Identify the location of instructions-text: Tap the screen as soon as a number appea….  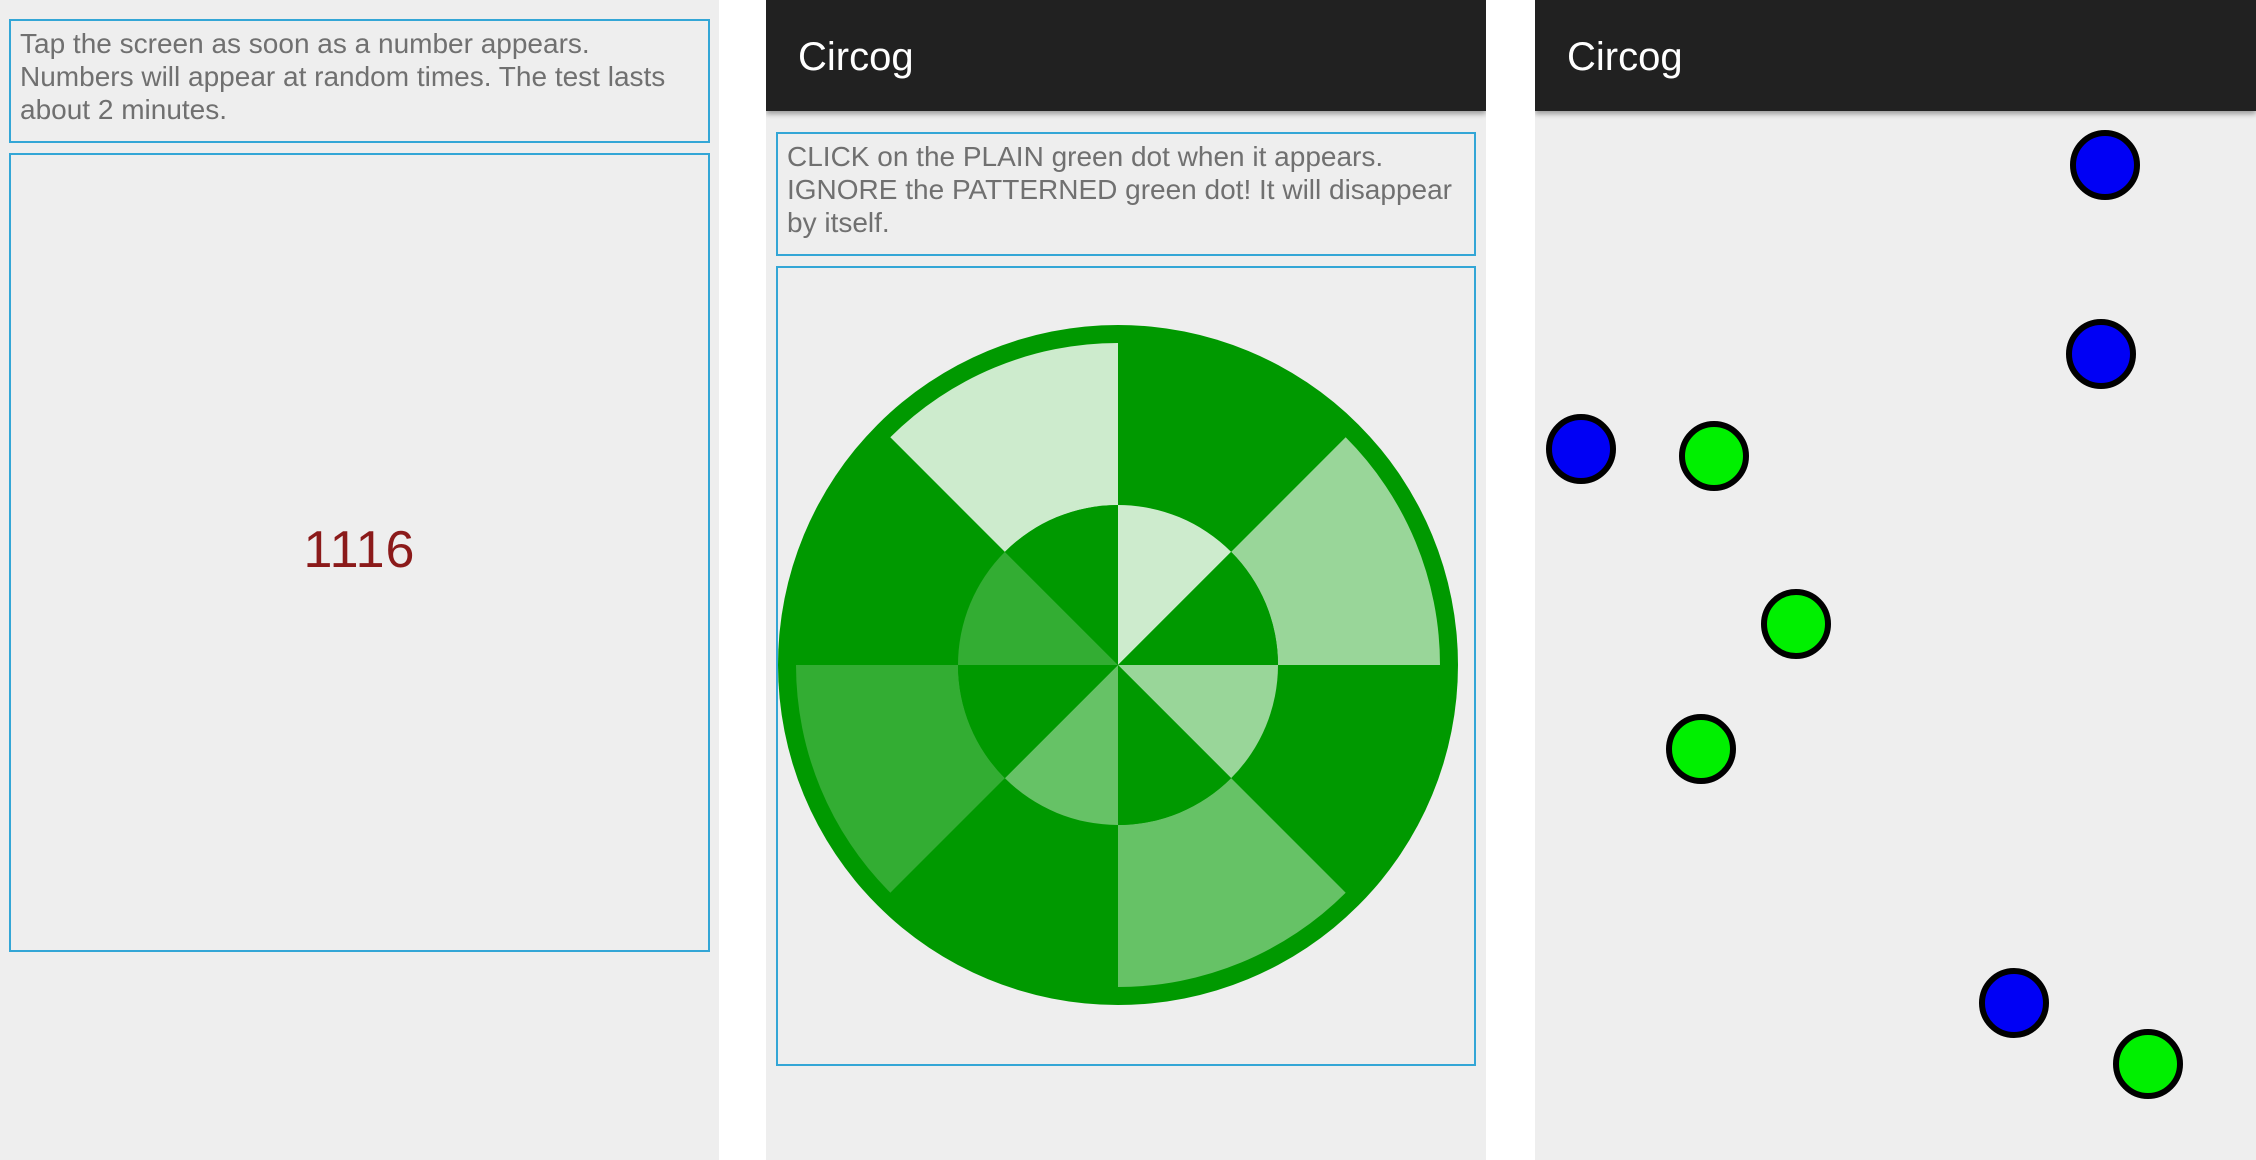
(359, 81).